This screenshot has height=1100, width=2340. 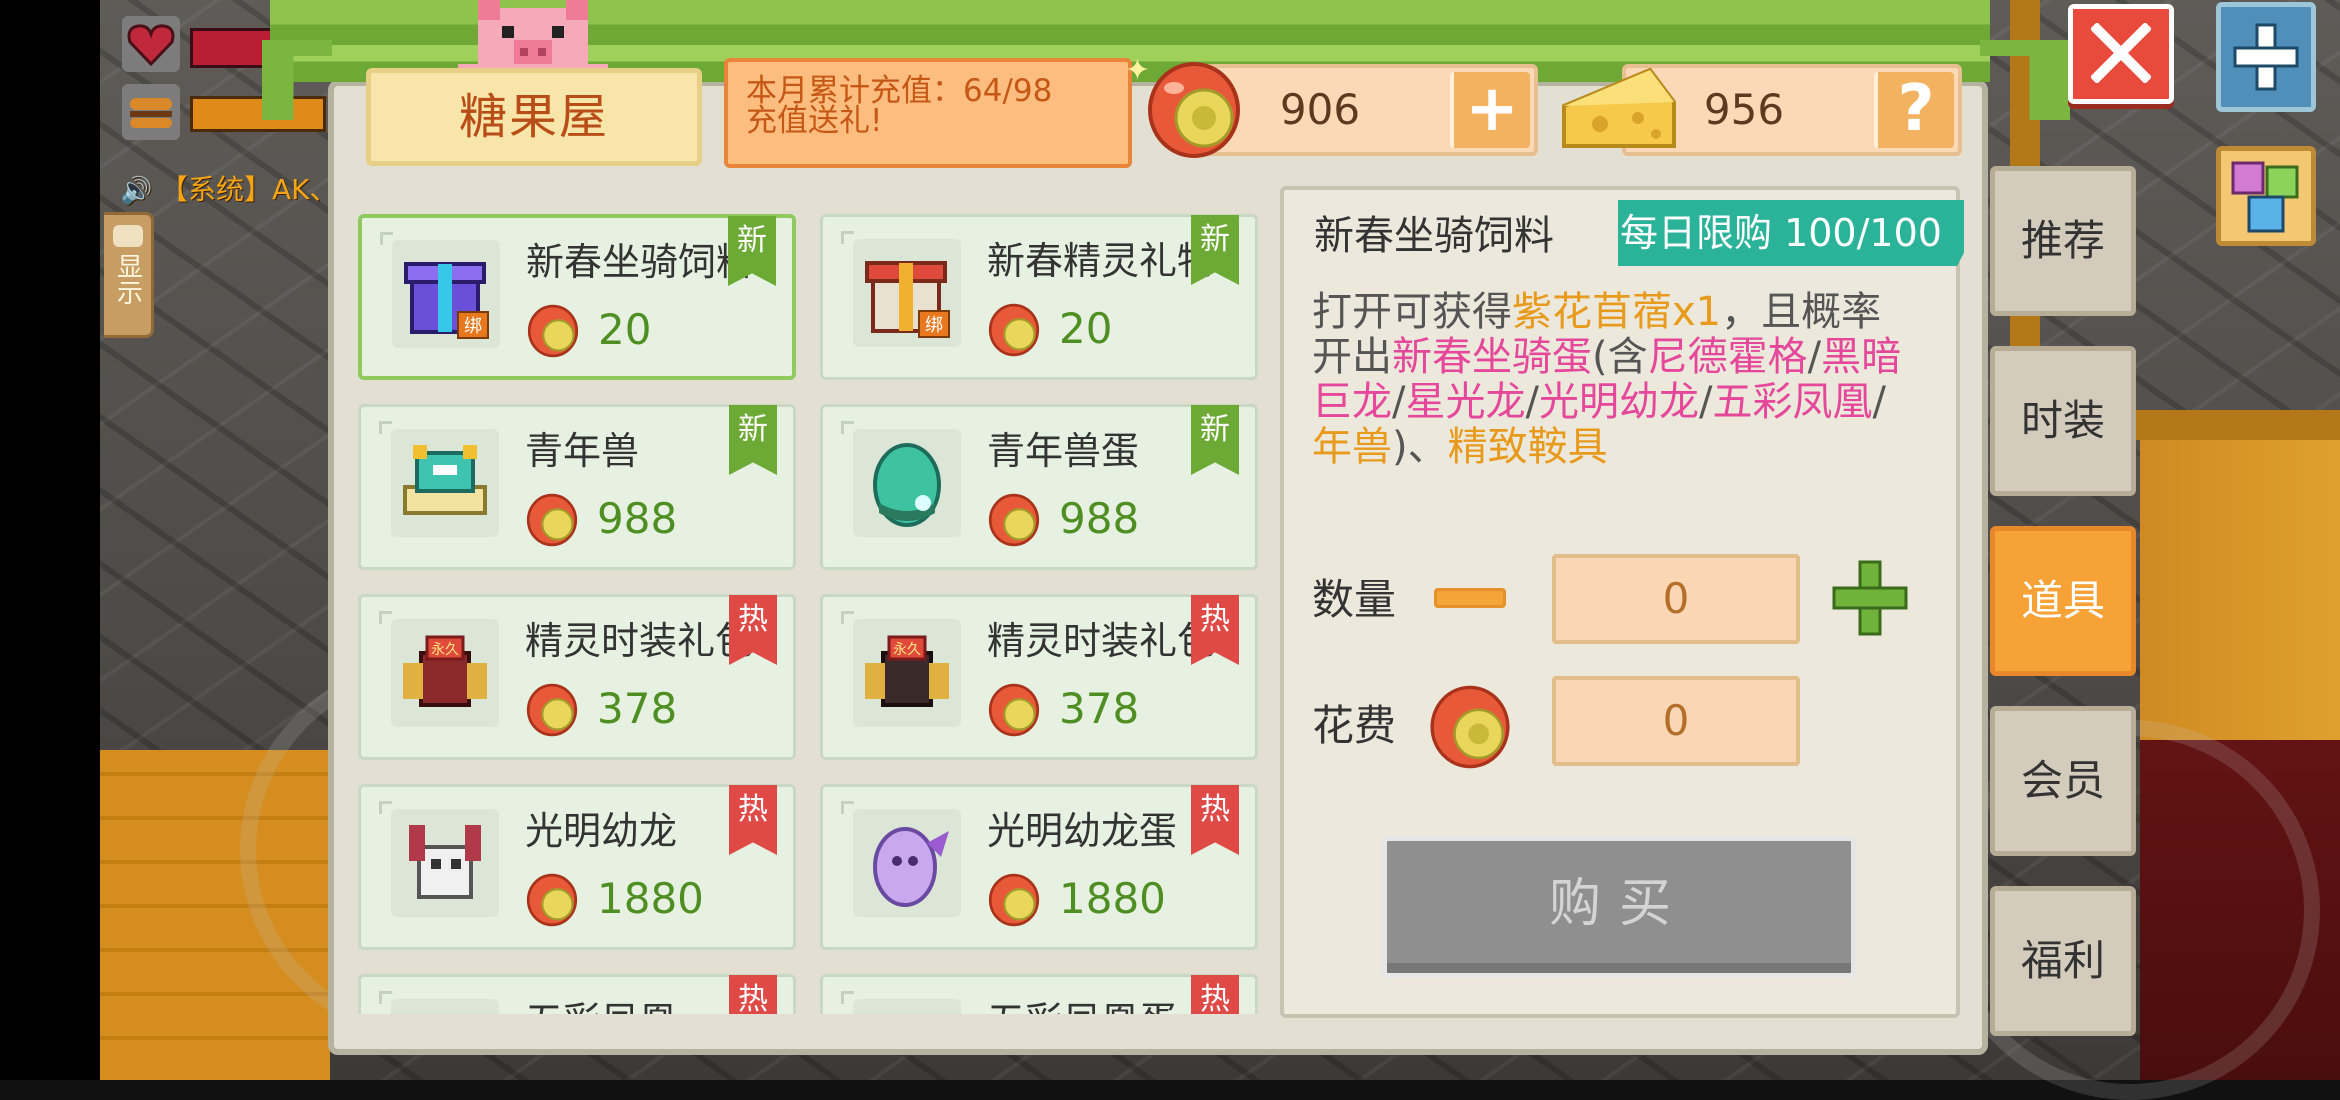 What do you see at coordinates (127, 236) in the screenshot?
I see `chat-icon` at bounding box center [127, 236].